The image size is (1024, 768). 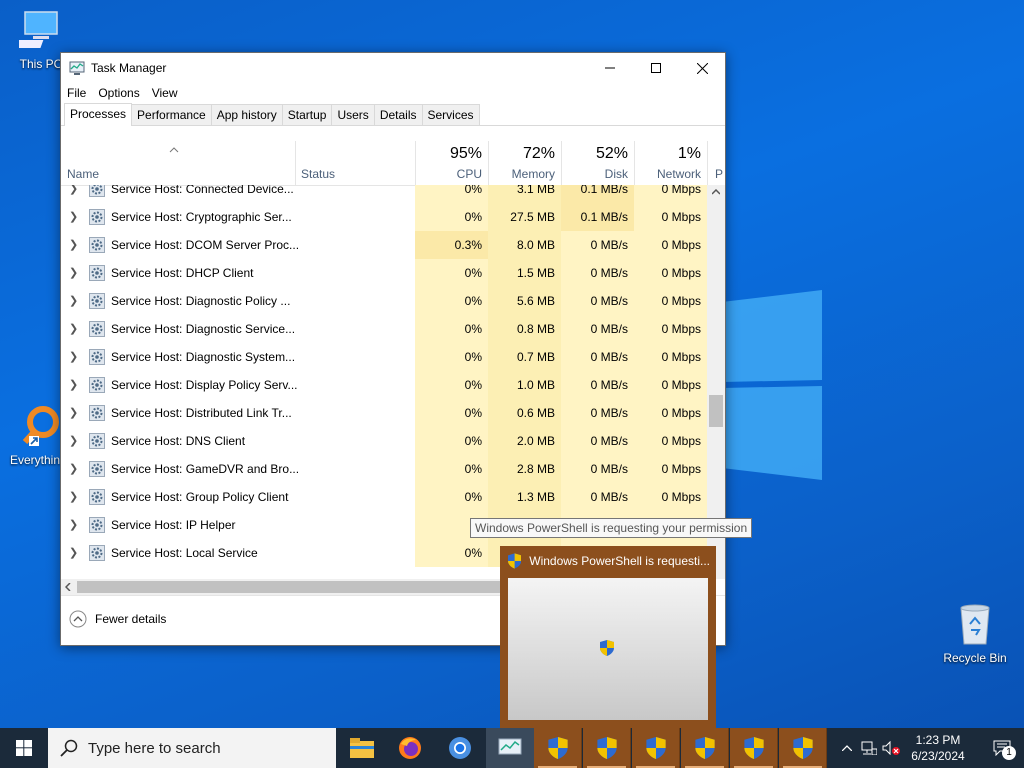 What do you see at coordinates (98, 114) in the screenshot?
I see `tab-processes: Processes` at bounding box center [98, 114].